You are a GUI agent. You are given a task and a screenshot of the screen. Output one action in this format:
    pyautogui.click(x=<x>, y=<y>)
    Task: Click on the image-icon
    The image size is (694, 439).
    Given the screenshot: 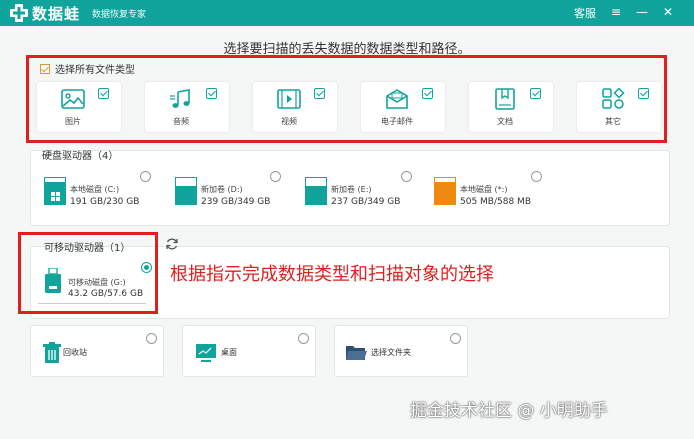 What is the action you would take?
    pyautogui.click(x=73, y=99)
    